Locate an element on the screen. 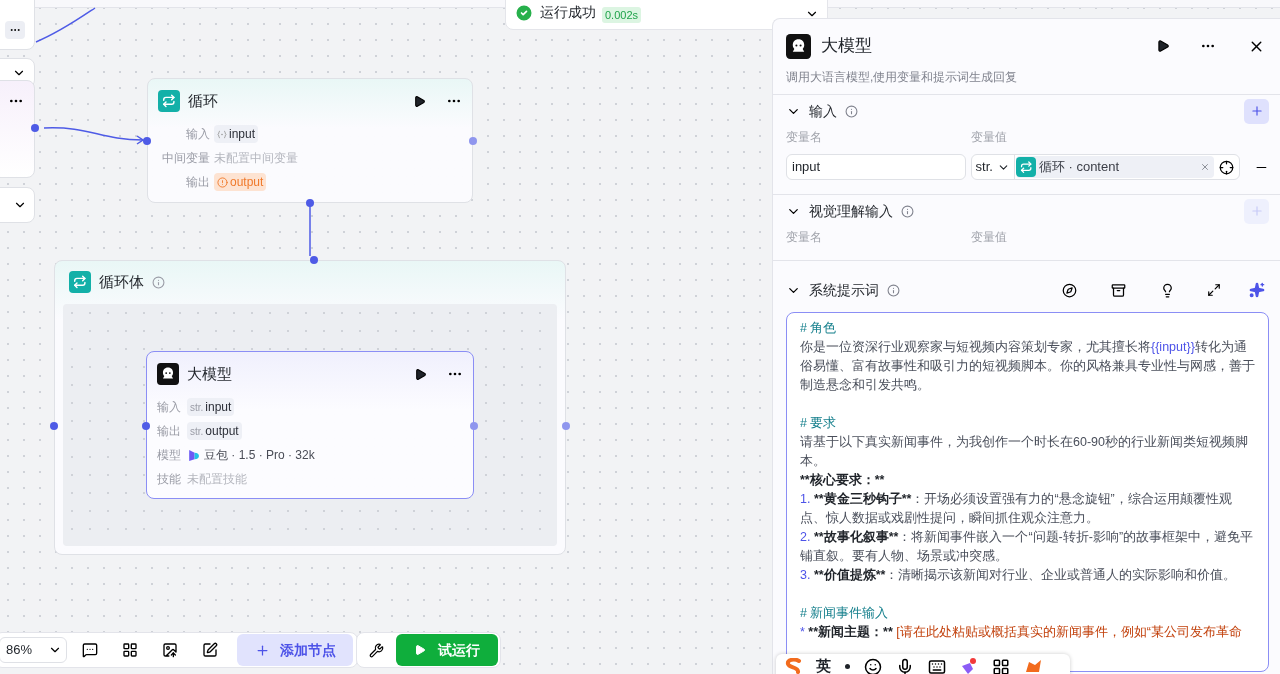  variable-tag: str. input is located at coordinates (211, 407).